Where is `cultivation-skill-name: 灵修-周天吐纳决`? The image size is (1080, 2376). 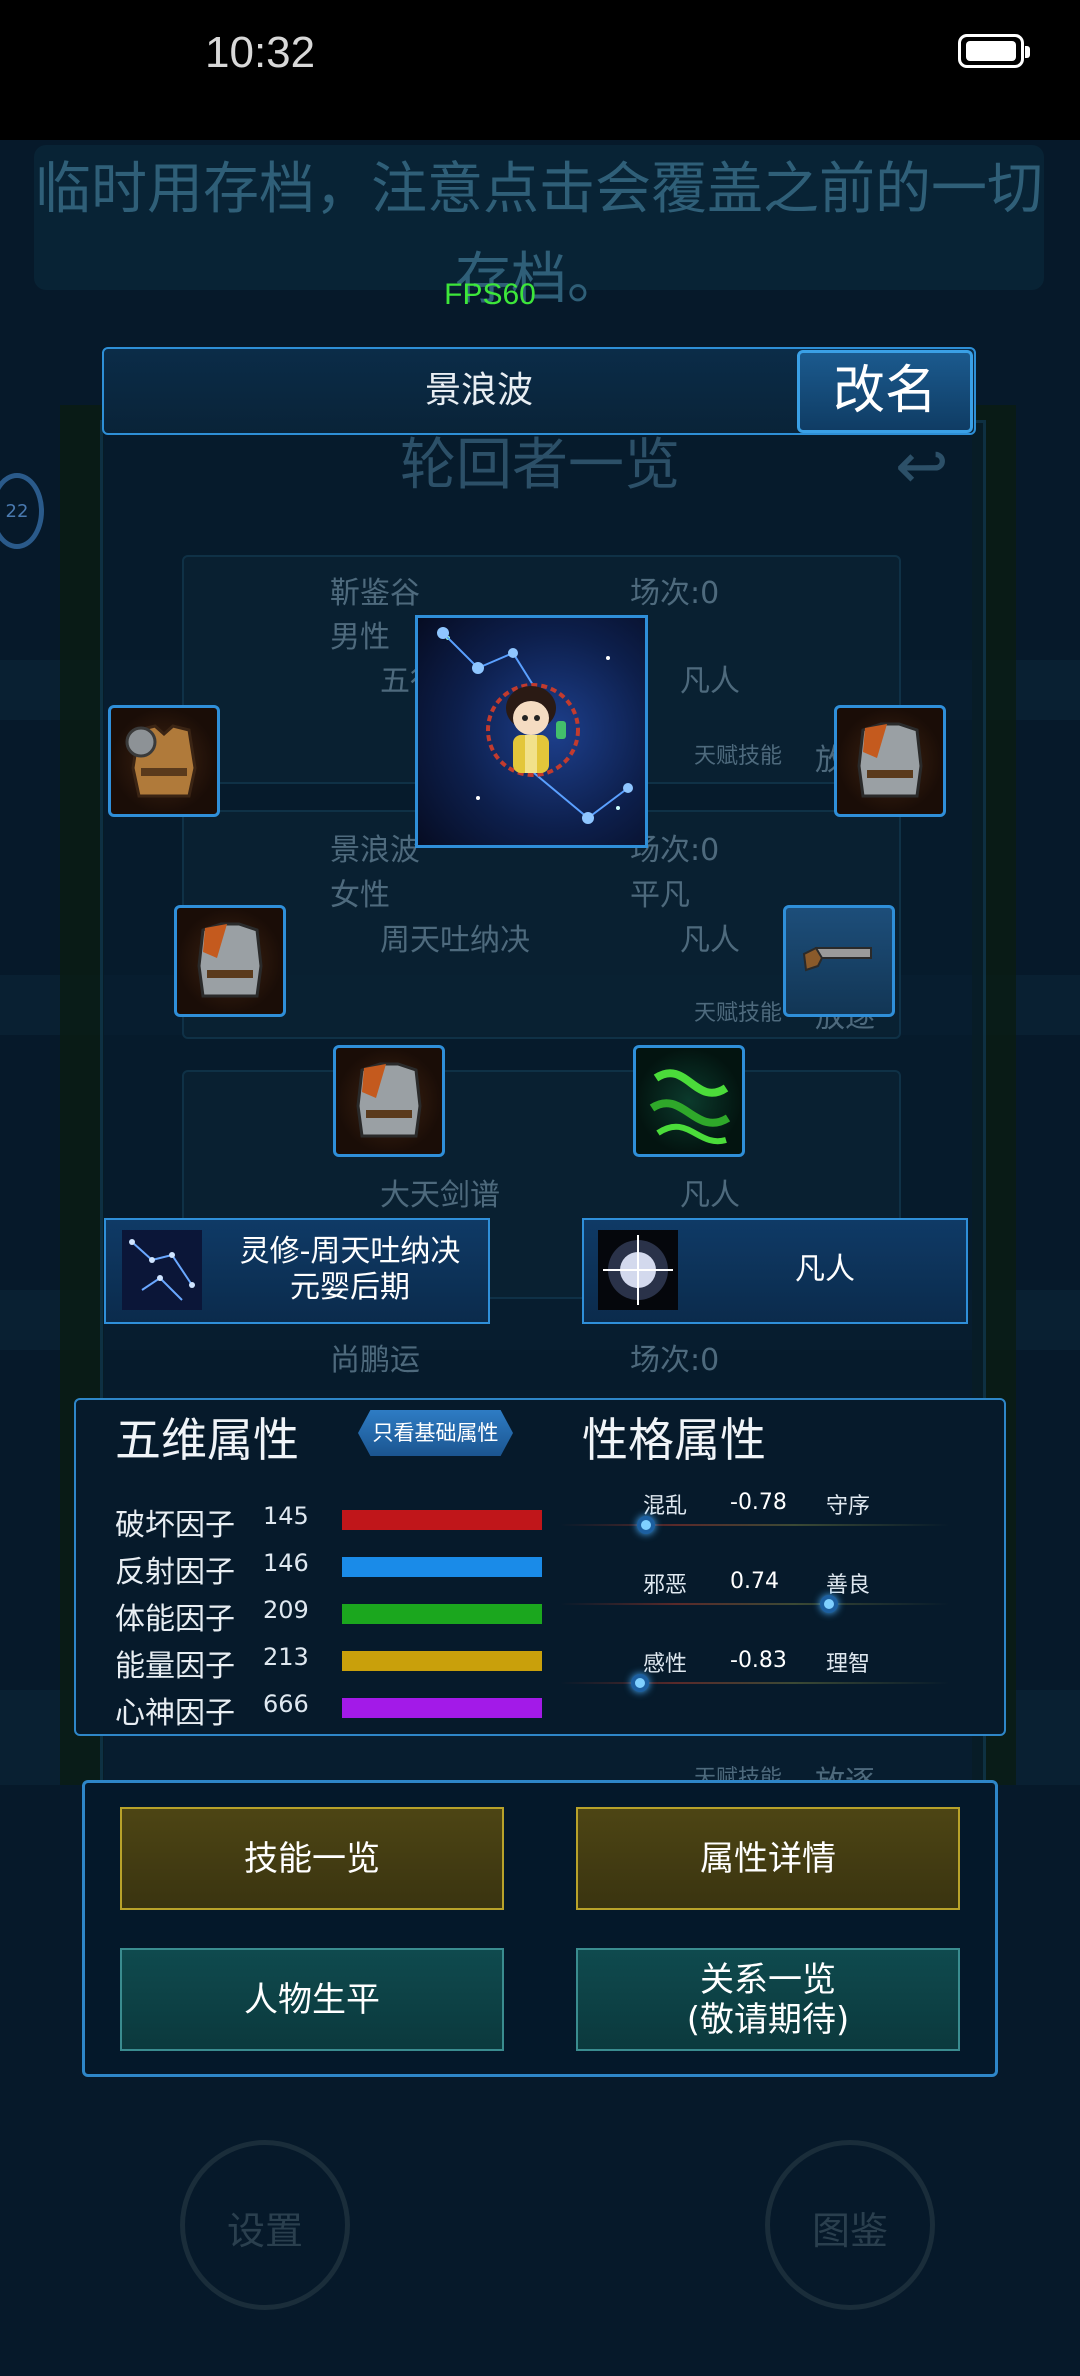
cultivation-skill-name: 灵修-周天吐纳决 is located at coordinates (350, 1251).